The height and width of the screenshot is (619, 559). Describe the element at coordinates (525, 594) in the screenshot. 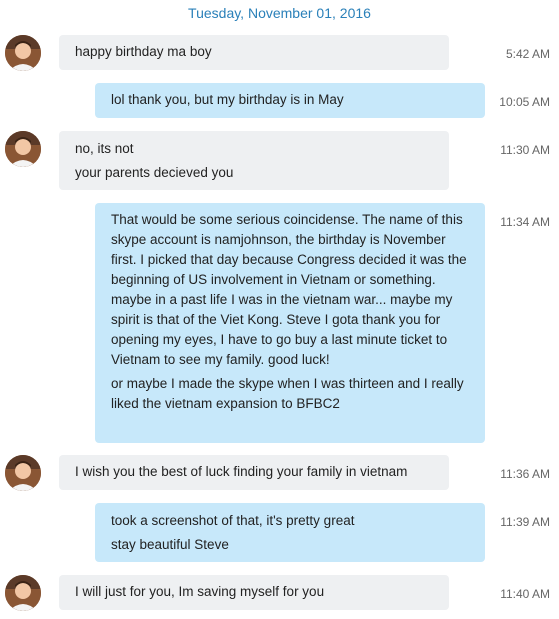

I see `message-timestamp: 11:40 AM` at that location.